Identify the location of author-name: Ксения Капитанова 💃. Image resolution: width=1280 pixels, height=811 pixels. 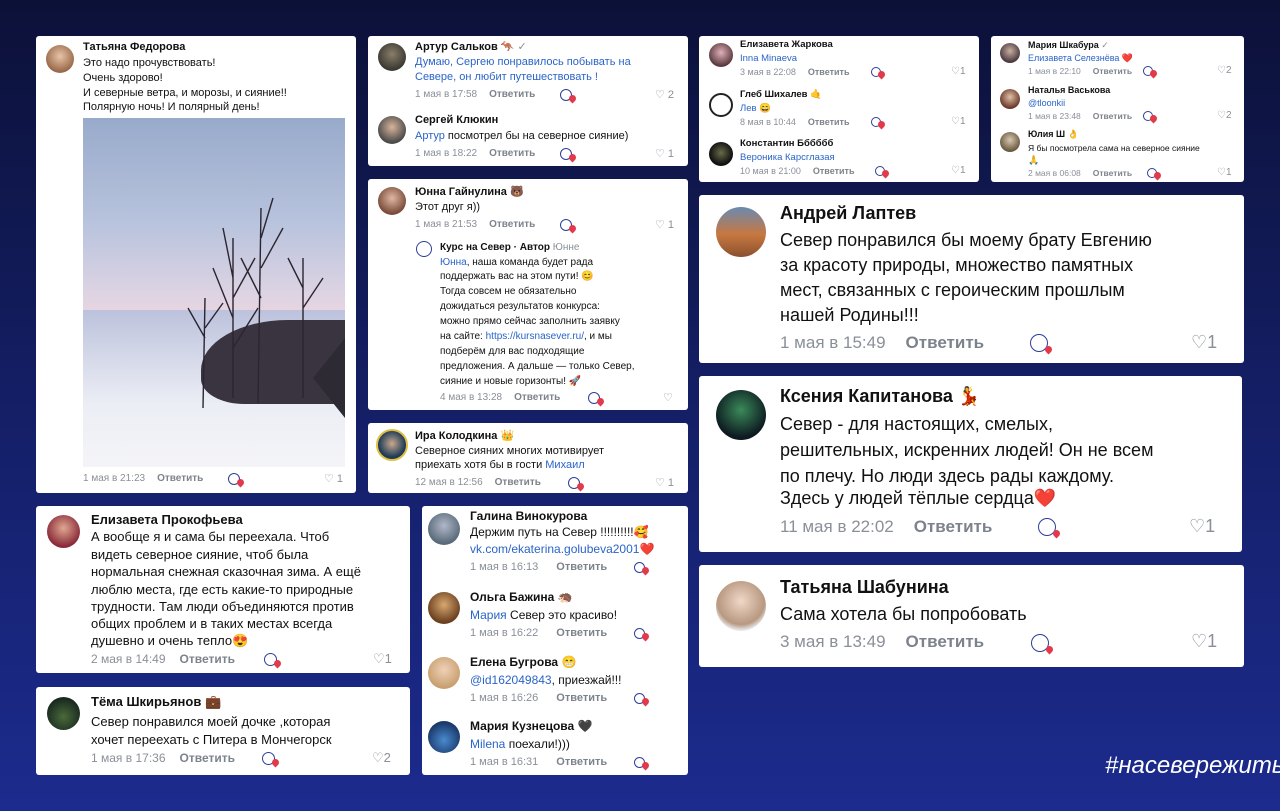
(880, 396).